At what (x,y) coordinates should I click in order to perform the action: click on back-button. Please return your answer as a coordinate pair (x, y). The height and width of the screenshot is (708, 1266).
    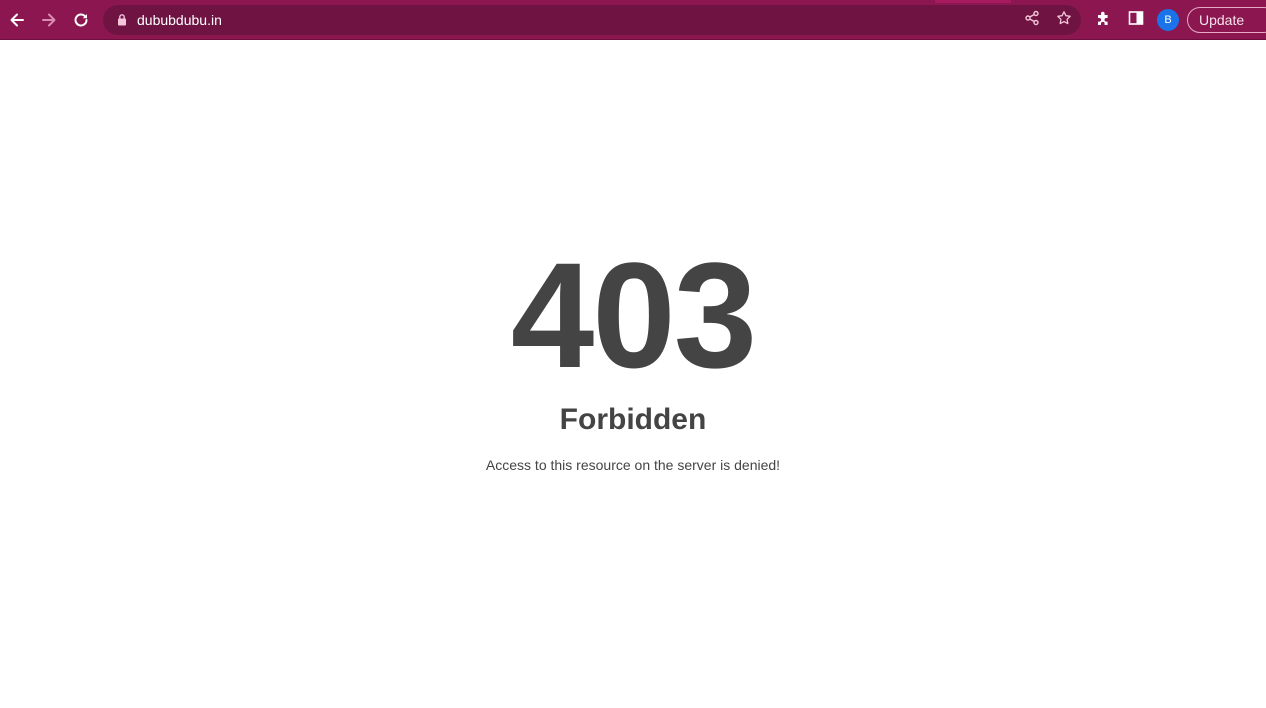
    Looking at the image, I should click on (17, 20).